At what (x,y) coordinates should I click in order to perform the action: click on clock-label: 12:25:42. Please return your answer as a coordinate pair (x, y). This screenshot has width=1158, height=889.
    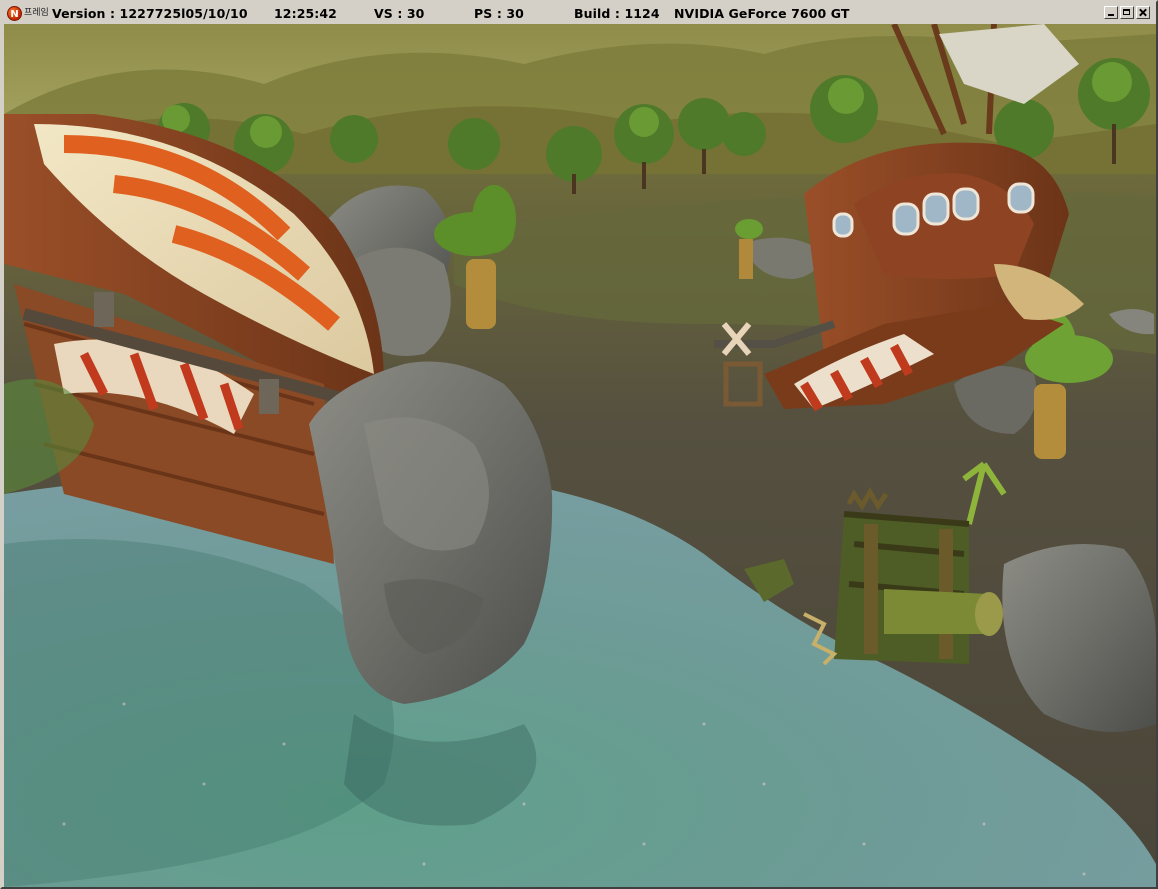
    Looking at the image, I should click on (305, 13).